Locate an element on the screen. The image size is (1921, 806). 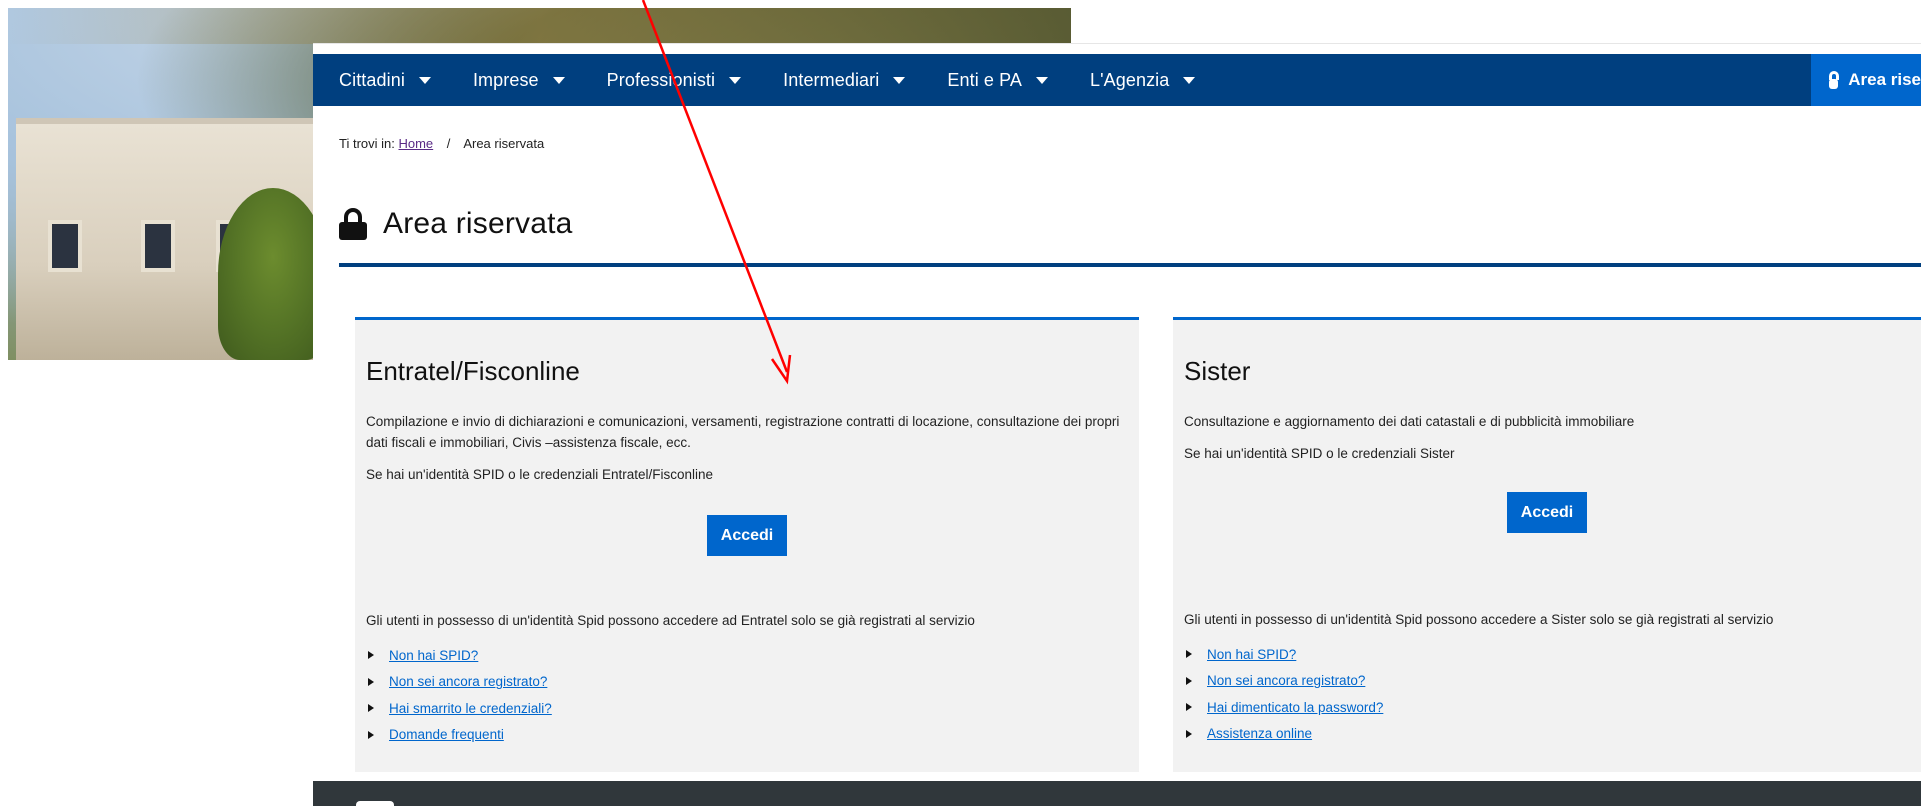
nav-item-label: Imprese is located at coordinates (505, 79).